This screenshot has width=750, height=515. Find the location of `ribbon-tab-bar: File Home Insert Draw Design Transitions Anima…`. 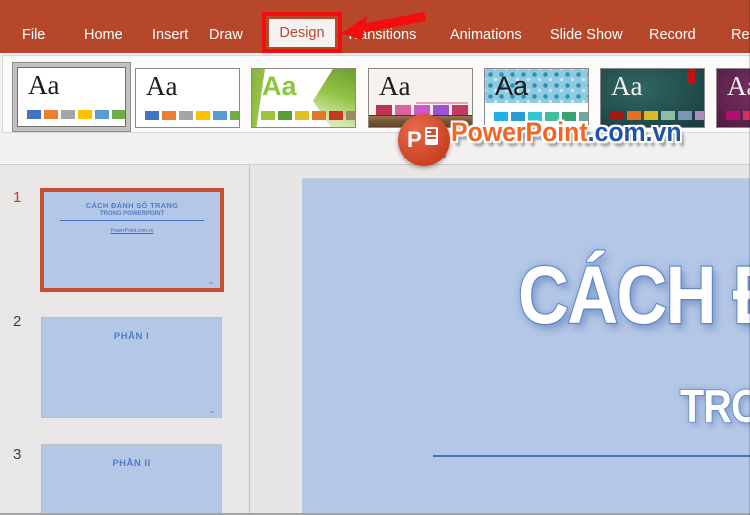

ribbon-tab-bar: File Home Insert Draw Design Transitions Anima… is located at coordinates (375, 26).